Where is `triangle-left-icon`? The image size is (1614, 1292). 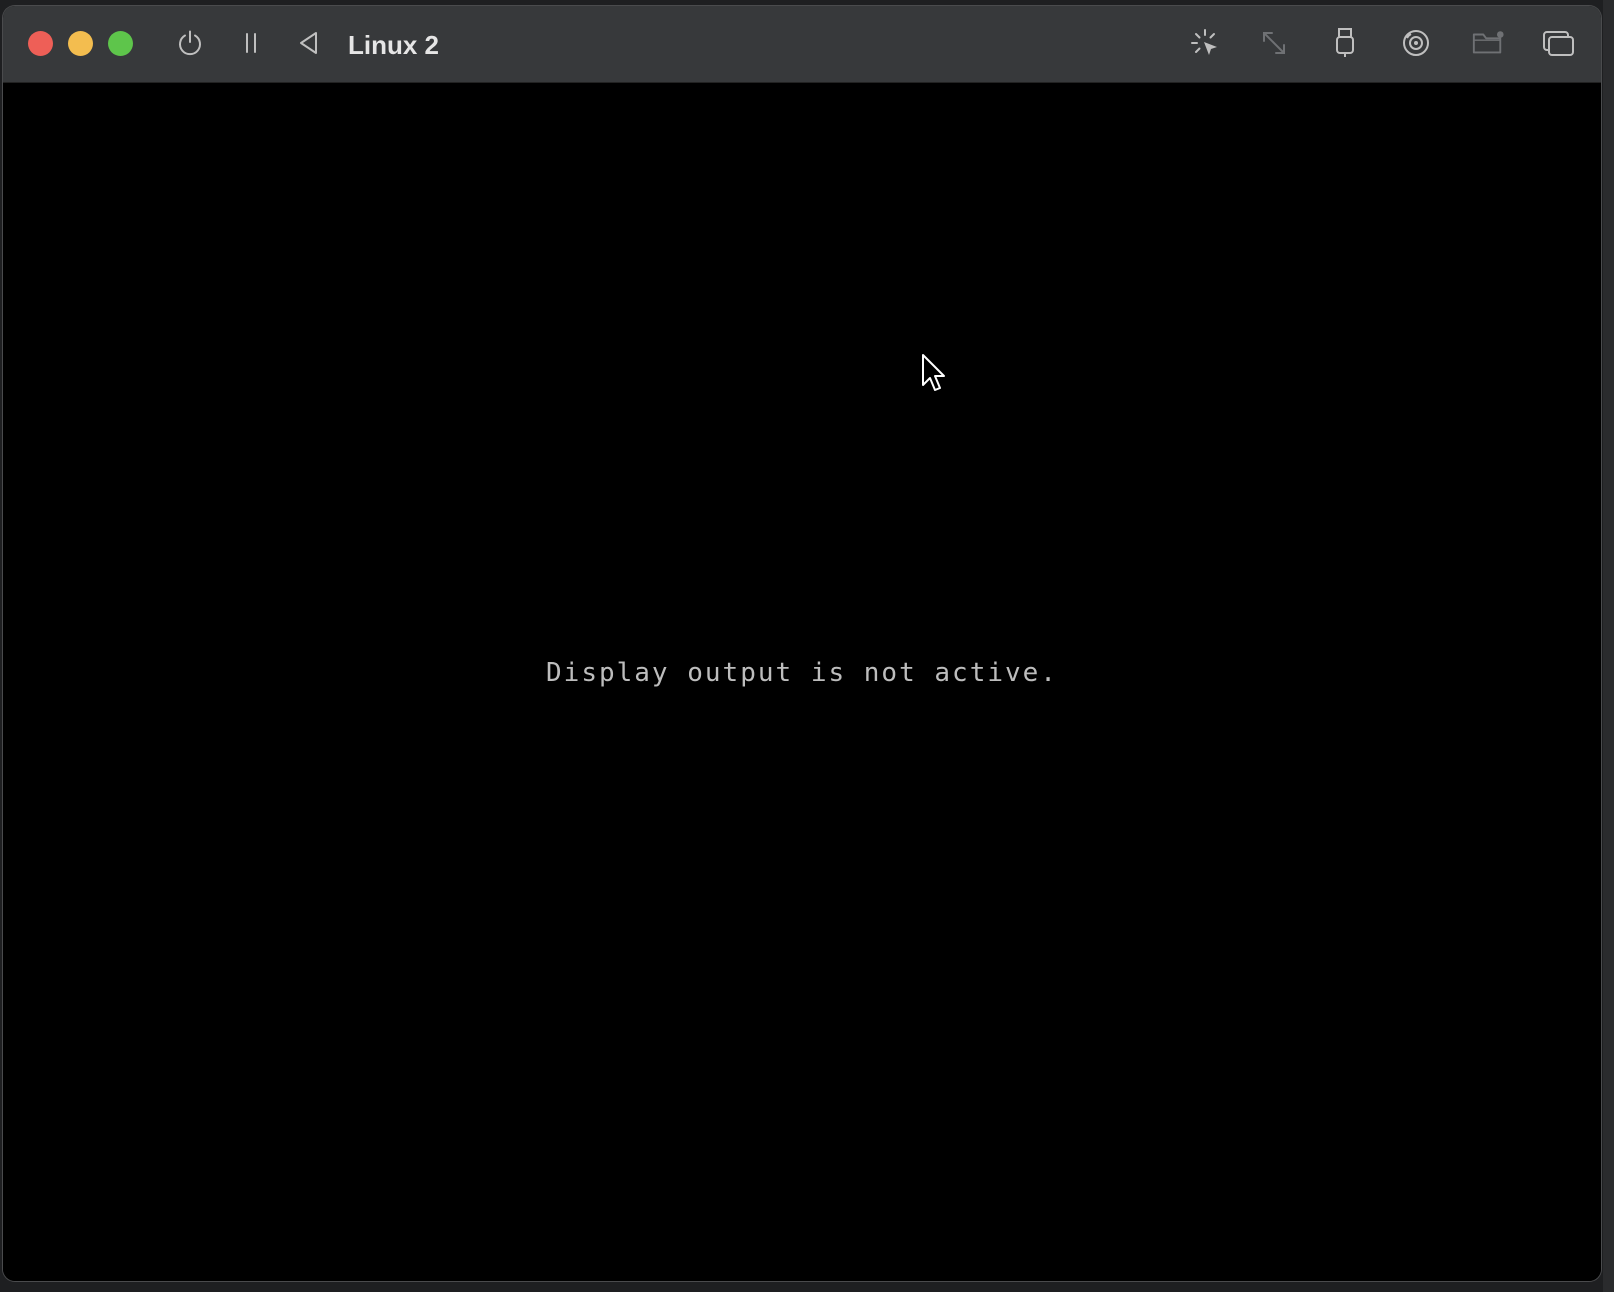 triangle-left-icon is located at coordinates (308, 43).